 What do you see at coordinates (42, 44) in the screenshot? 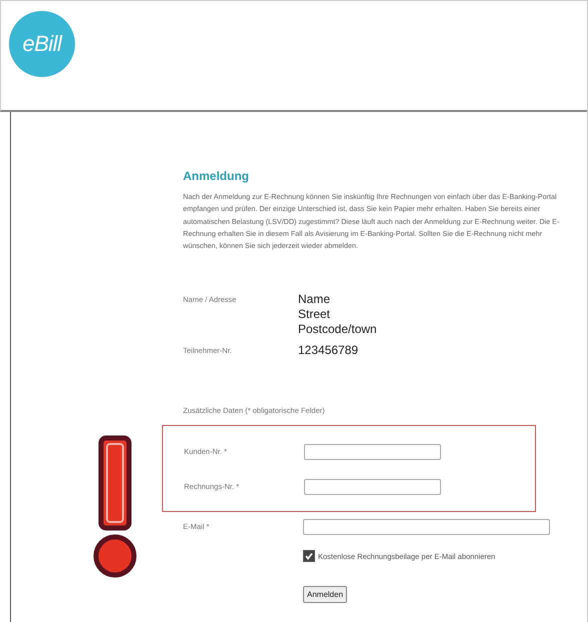
I see `ebill-logo: eBill` at bounding box center [42, 44].